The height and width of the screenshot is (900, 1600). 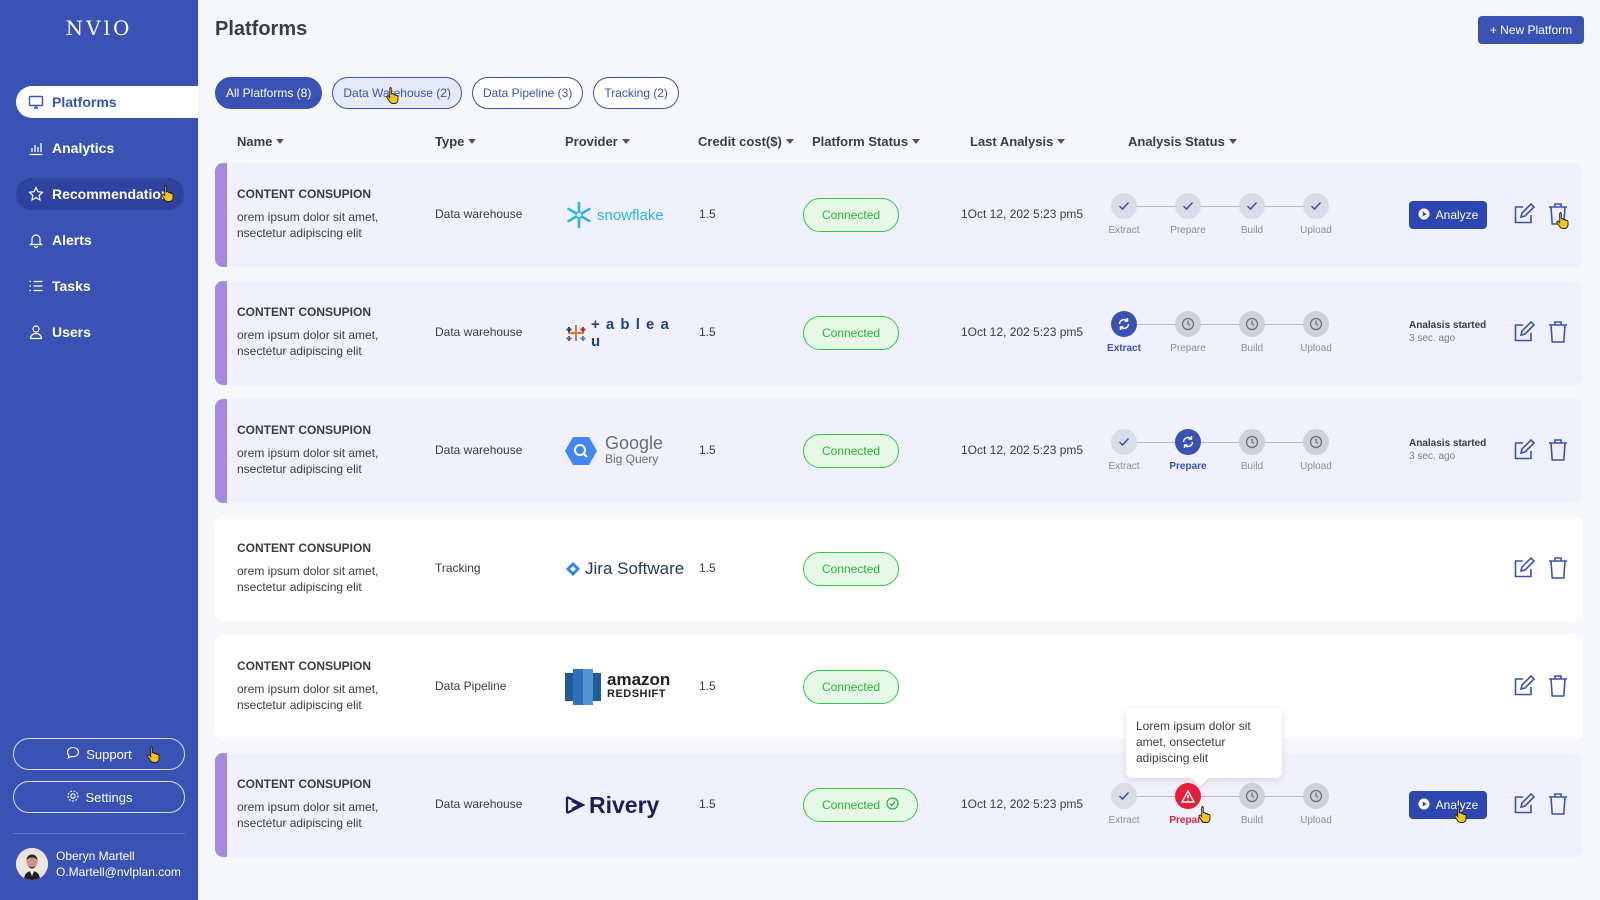 What do you see at coordinates (471, 686) in the screenshot?
I see `row-type: Data Pipeline` at bounding box center [471, 686].